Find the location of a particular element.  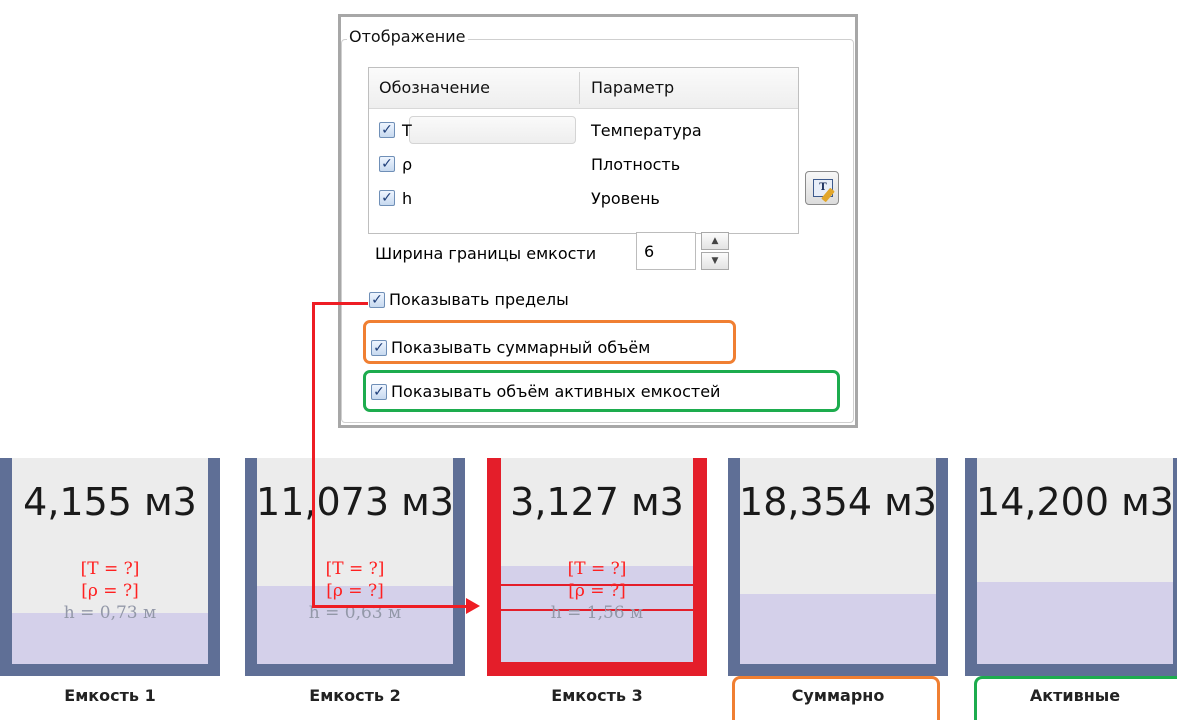

tank-label: Суммарно is located at coordinates (838, 695).